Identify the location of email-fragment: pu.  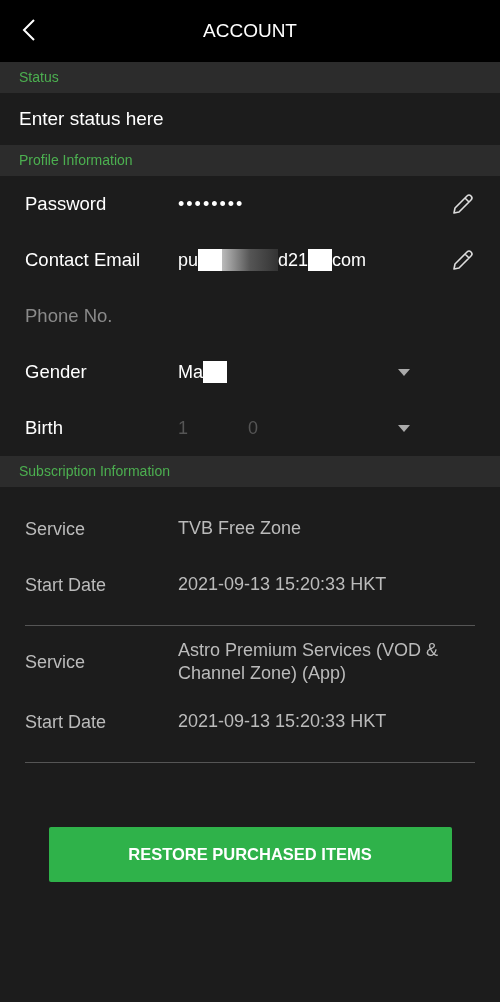
(188, 260).